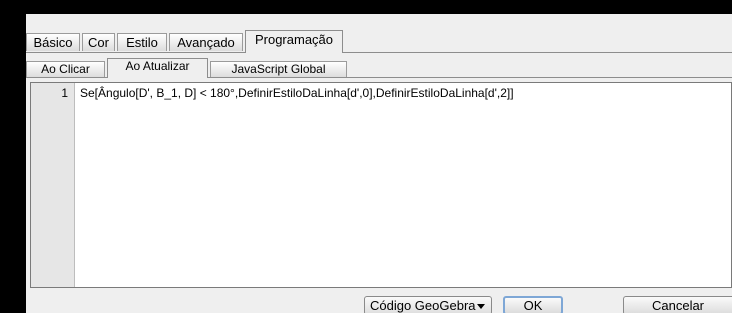 The image size is (732, 313). What do you see at coordinates (423, 305) in the screenshot?
I see `script-type-value: Código GeoGebra` at bounding box center [423, 305].